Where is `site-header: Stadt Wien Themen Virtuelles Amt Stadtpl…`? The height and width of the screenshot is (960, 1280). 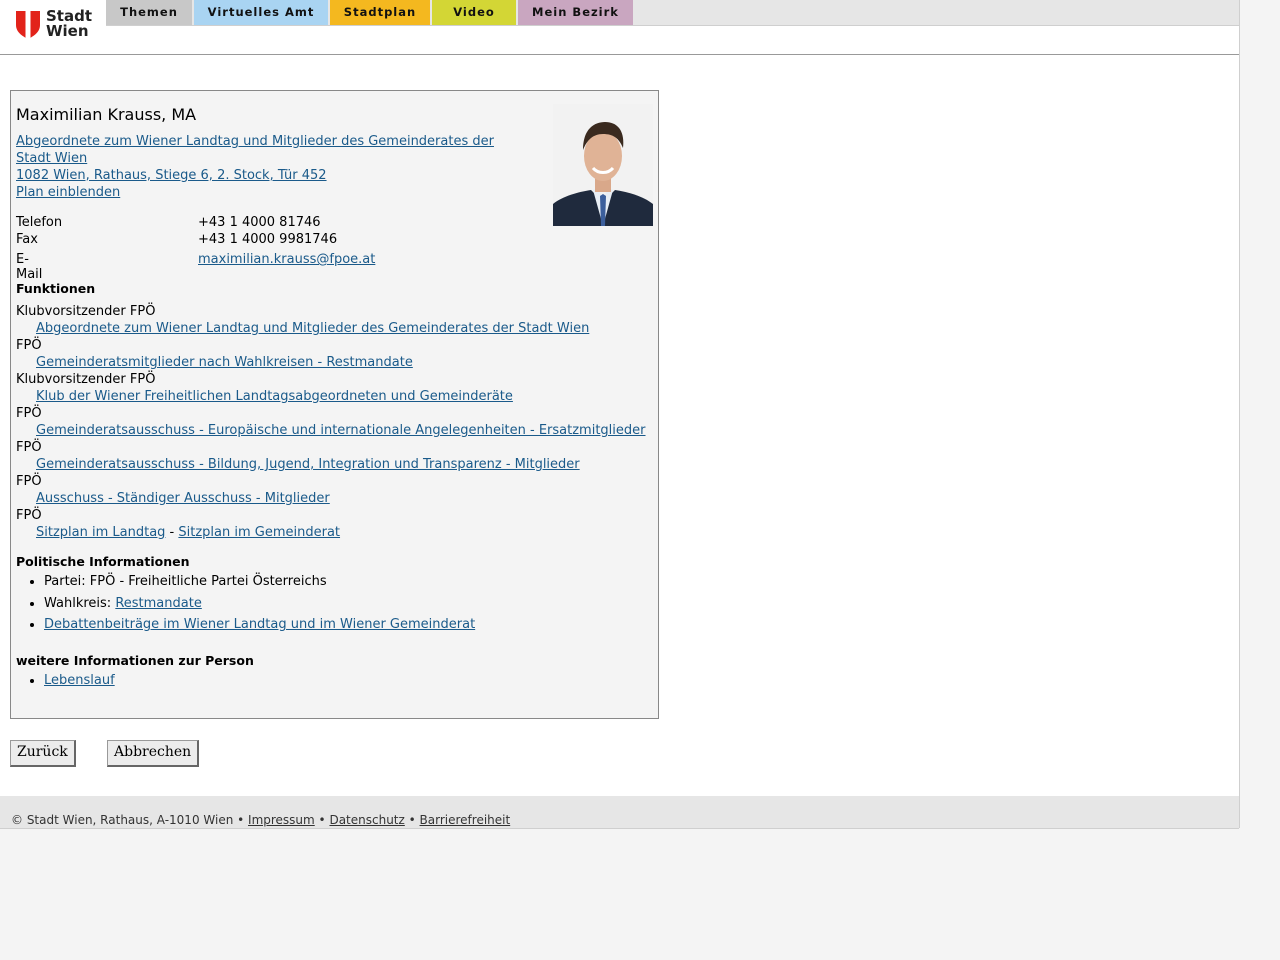 site-header: Stadt Wien Themen Virtuelles Amt Stadtpl… is located at coordinates (619, 27).